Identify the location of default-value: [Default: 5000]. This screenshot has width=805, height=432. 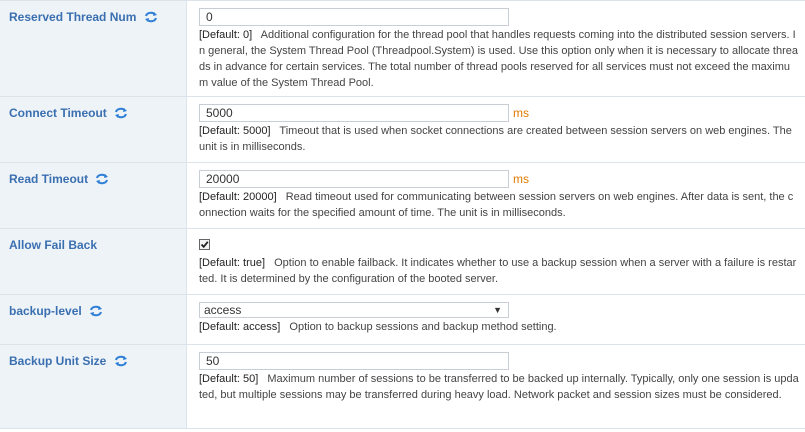
(235, 131).